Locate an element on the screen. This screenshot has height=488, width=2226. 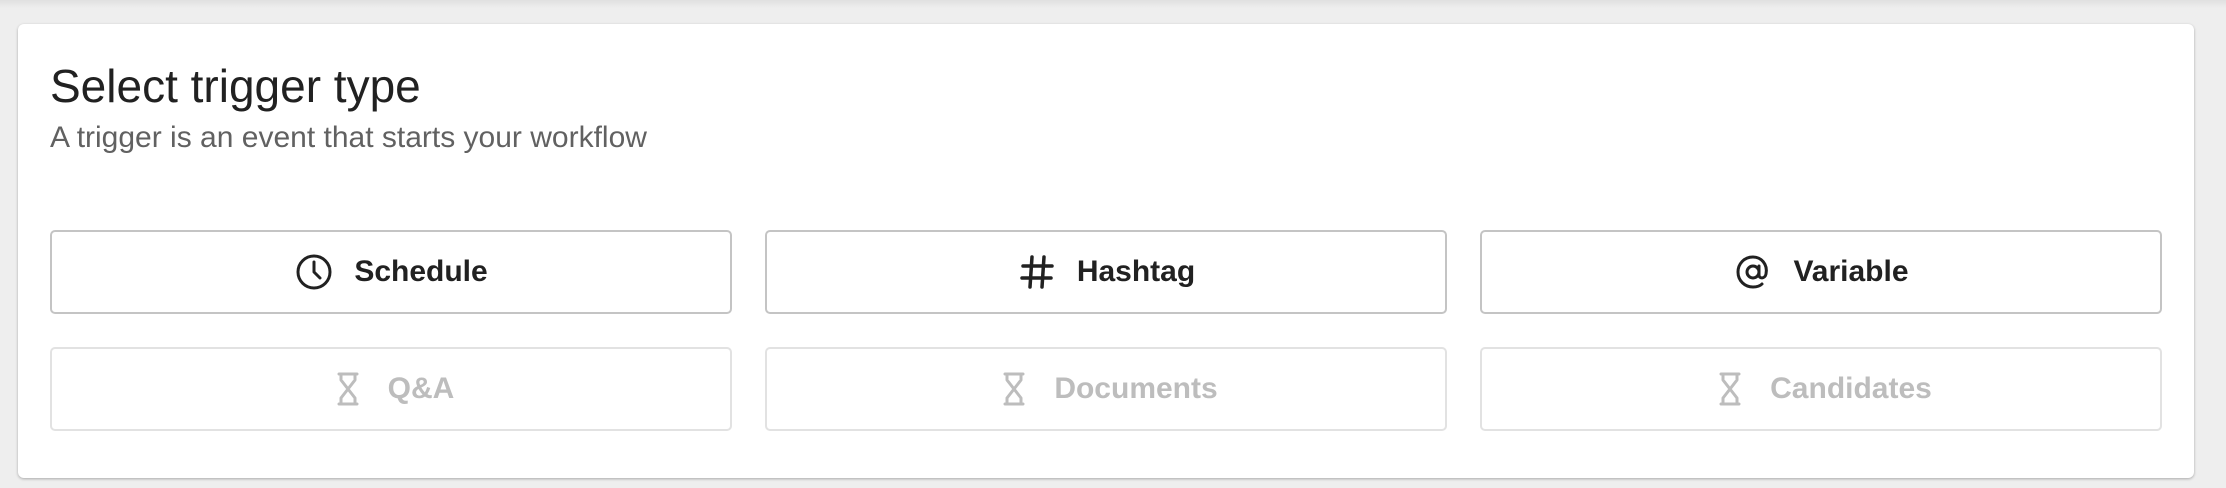
candidates-label: Candidates is located at coordinates (1851, 388).